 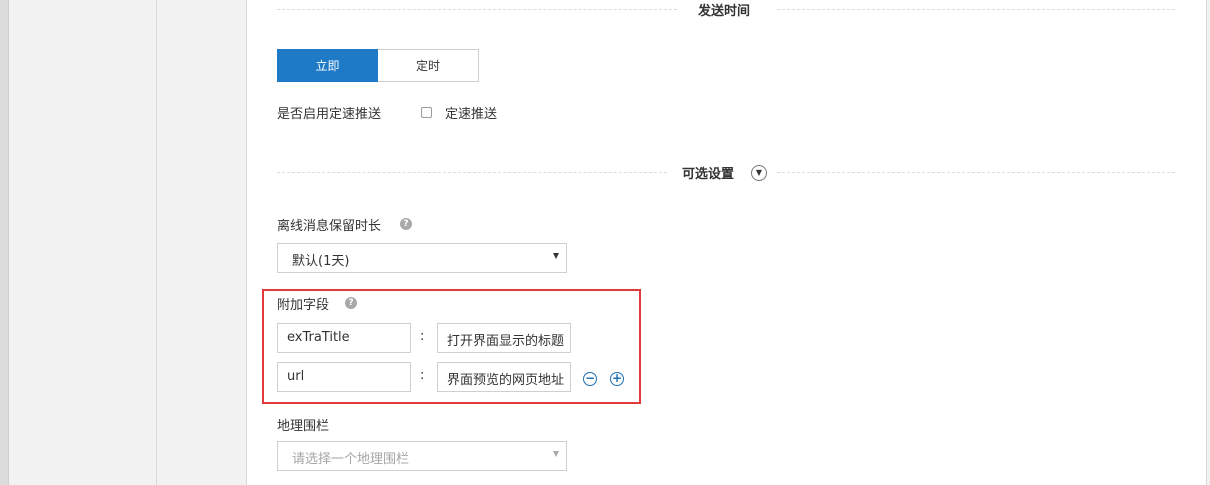 I want to click on optional-settings-divider: 可选设置, so click(x=726, y=173).